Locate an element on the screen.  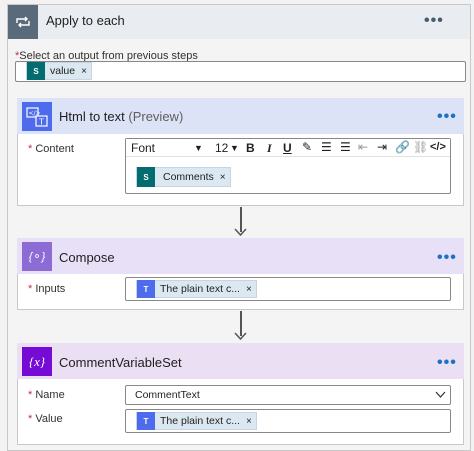
inputs-label: * Inputs is located at coordinates (47, 289).